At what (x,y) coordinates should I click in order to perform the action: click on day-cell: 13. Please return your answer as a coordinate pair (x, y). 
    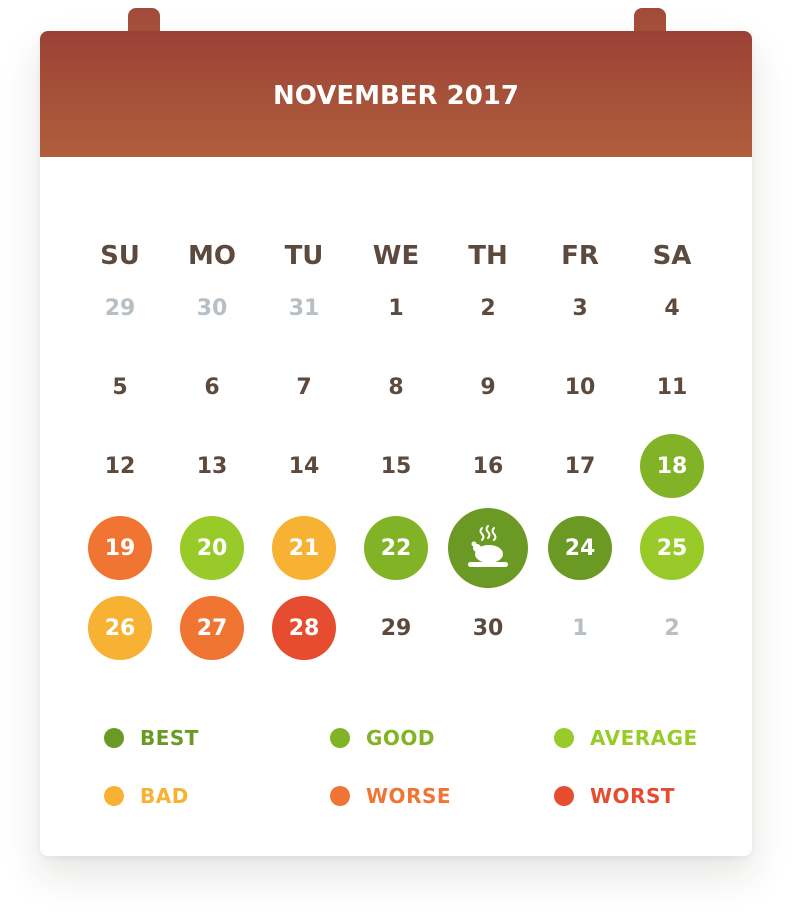
    Looking at the image, I should click on (212, 466).